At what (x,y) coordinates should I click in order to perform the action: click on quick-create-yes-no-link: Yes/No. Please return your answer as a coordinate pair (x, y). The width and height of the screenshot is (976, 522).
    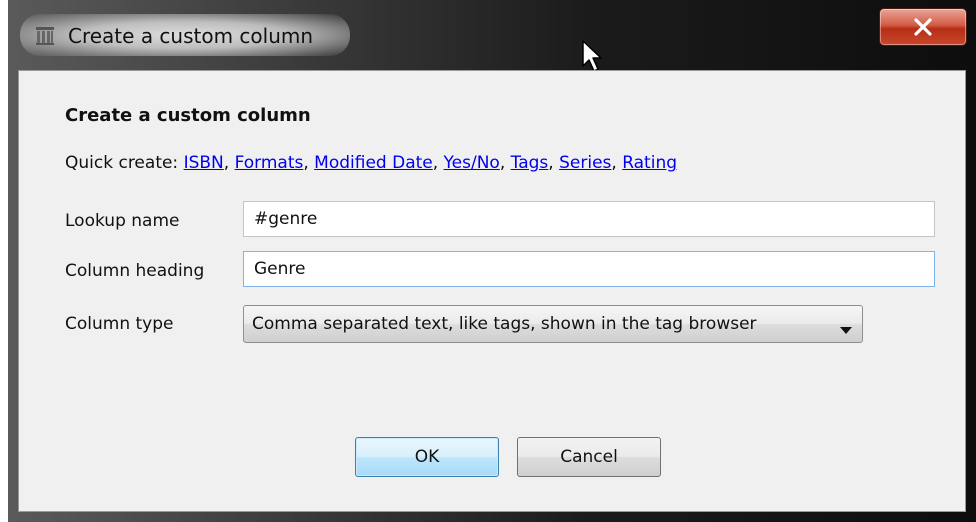
    Looking at the image, I should click on (472, 163).